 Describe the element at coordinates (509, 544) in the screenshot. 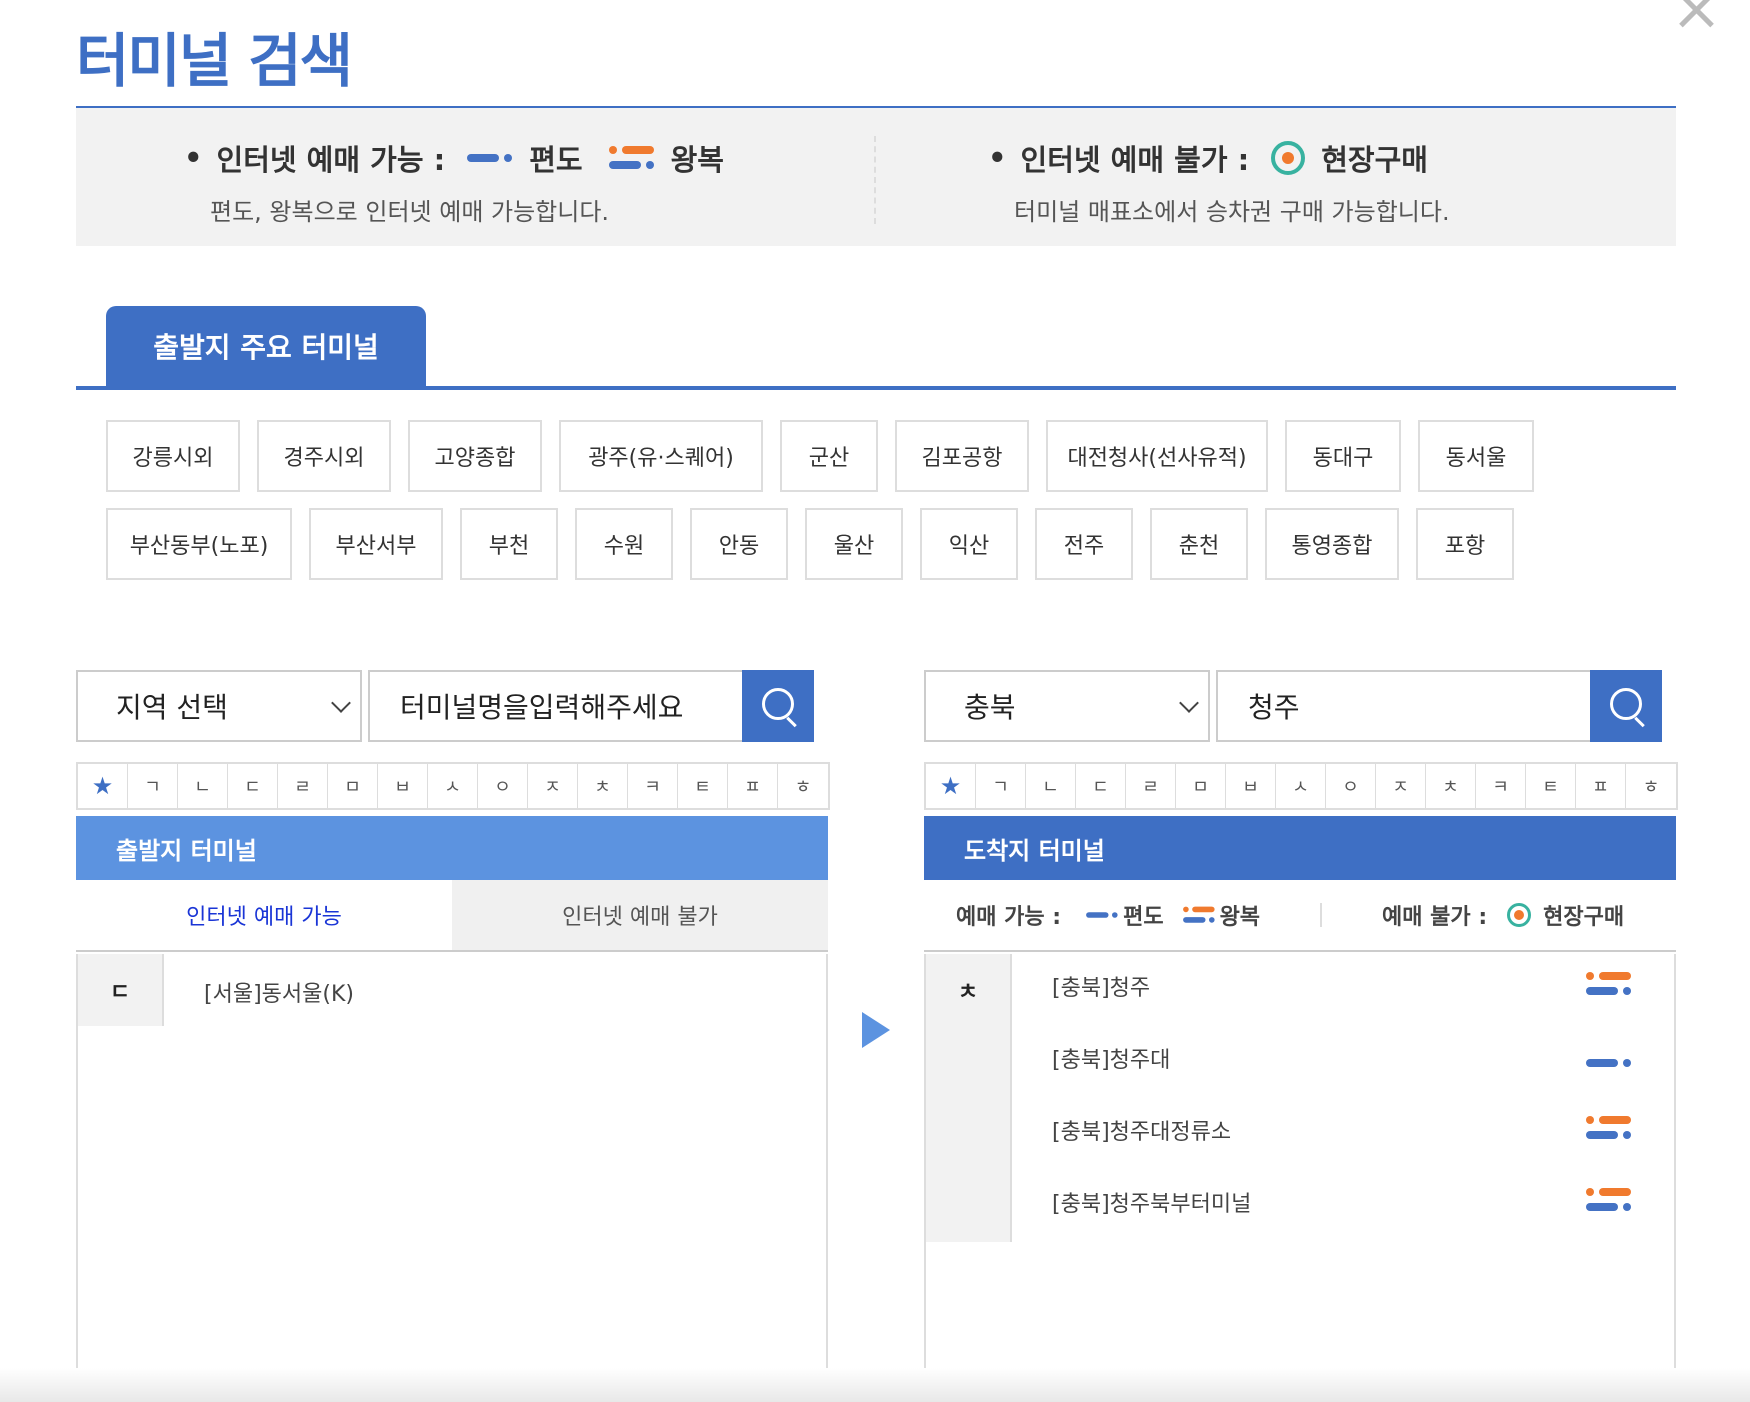

I see `major-terminal-button: 부천` at that location.